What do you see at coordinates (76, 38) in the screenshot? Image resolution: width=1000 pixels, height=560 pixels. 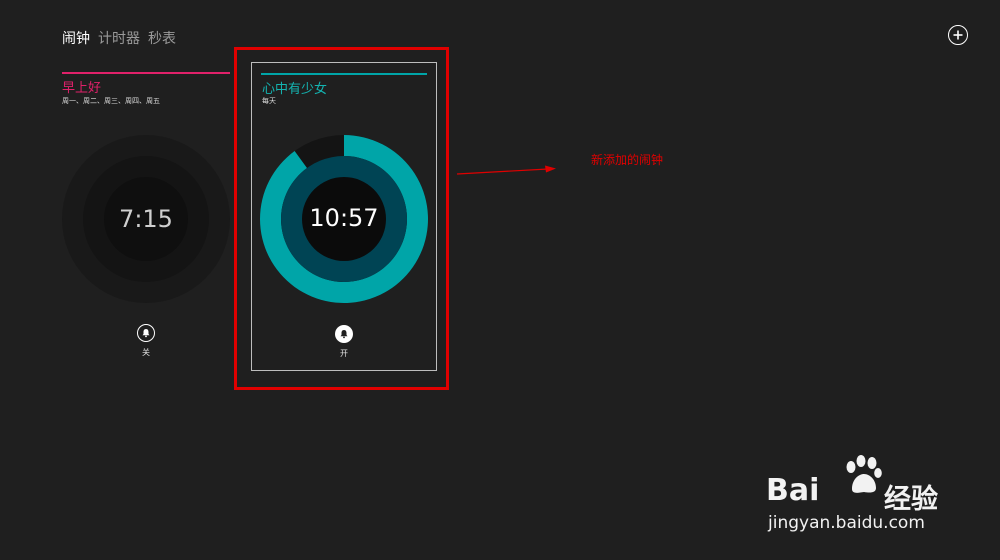 I see `tab-alarm: 闹钟` at bounding box center [76, 38].